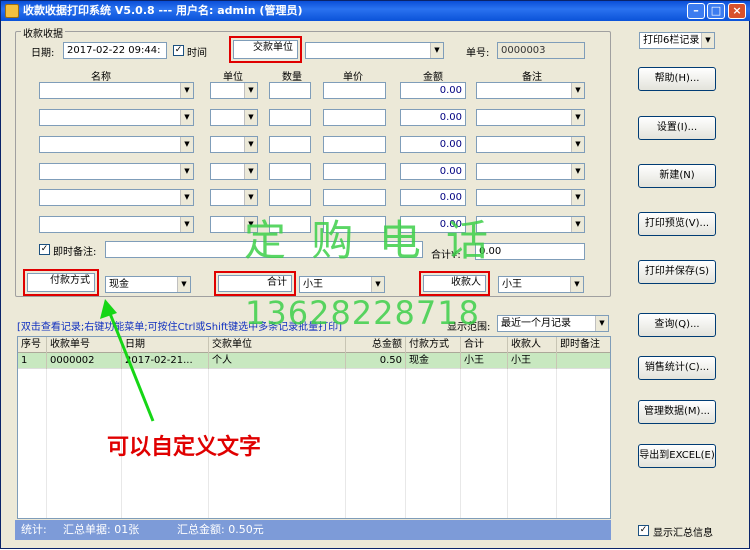  I want to click on annotation-arrow-icon, so click(127, 360).